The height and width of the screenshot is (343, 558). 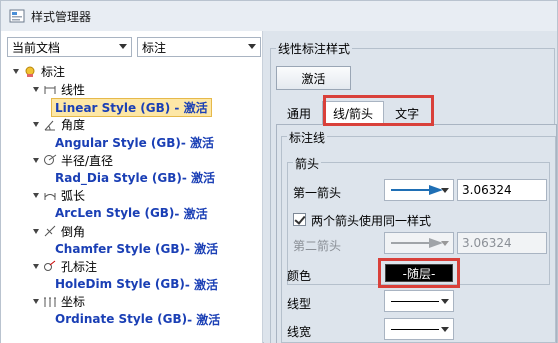 I want to click on tree-style-chamfer: Chamfer Style (GB) - 激活, so click(x=132, y=249).